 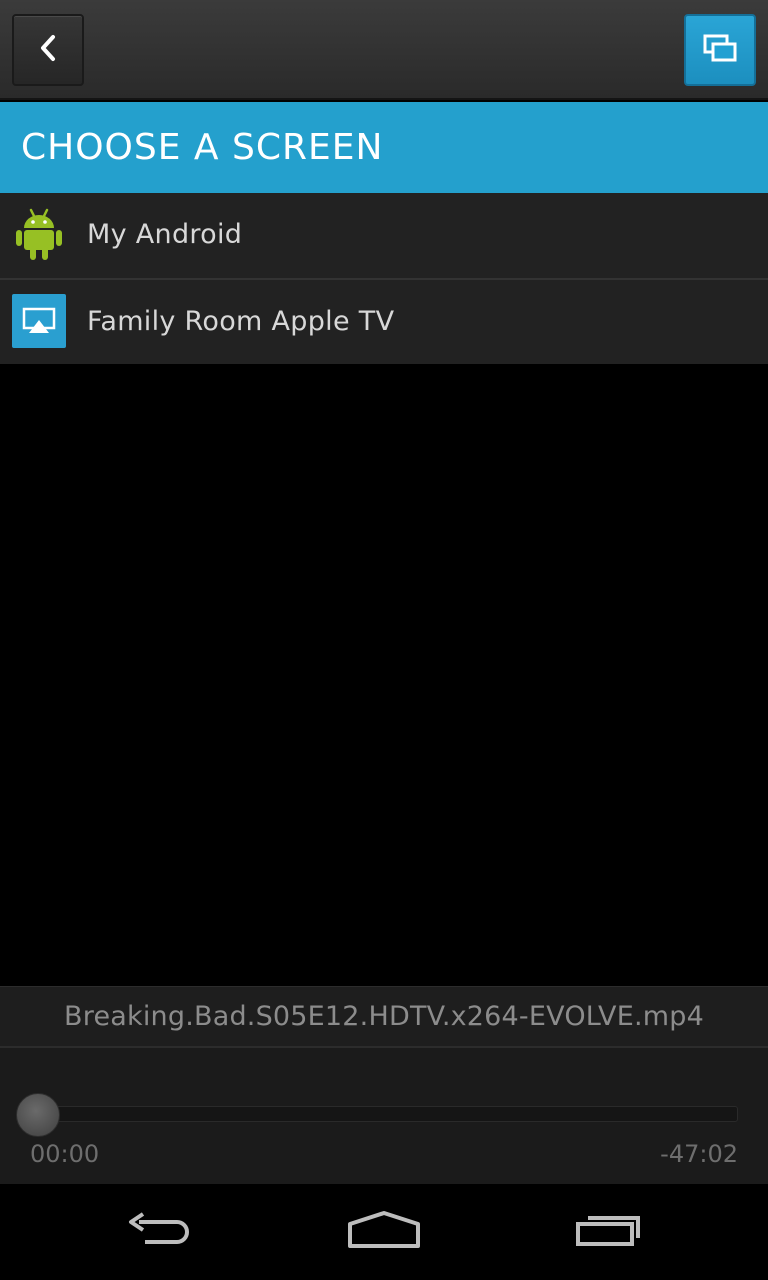 I want to click on device-item-family-room-apple-tv: Family Room Apple TV, so click(x=384, y=323).